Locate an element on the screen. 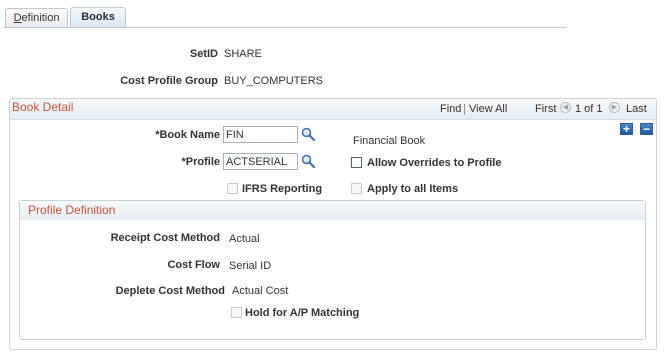  prev-arrow-icon: ◀ is located at coordinates (565, 107).